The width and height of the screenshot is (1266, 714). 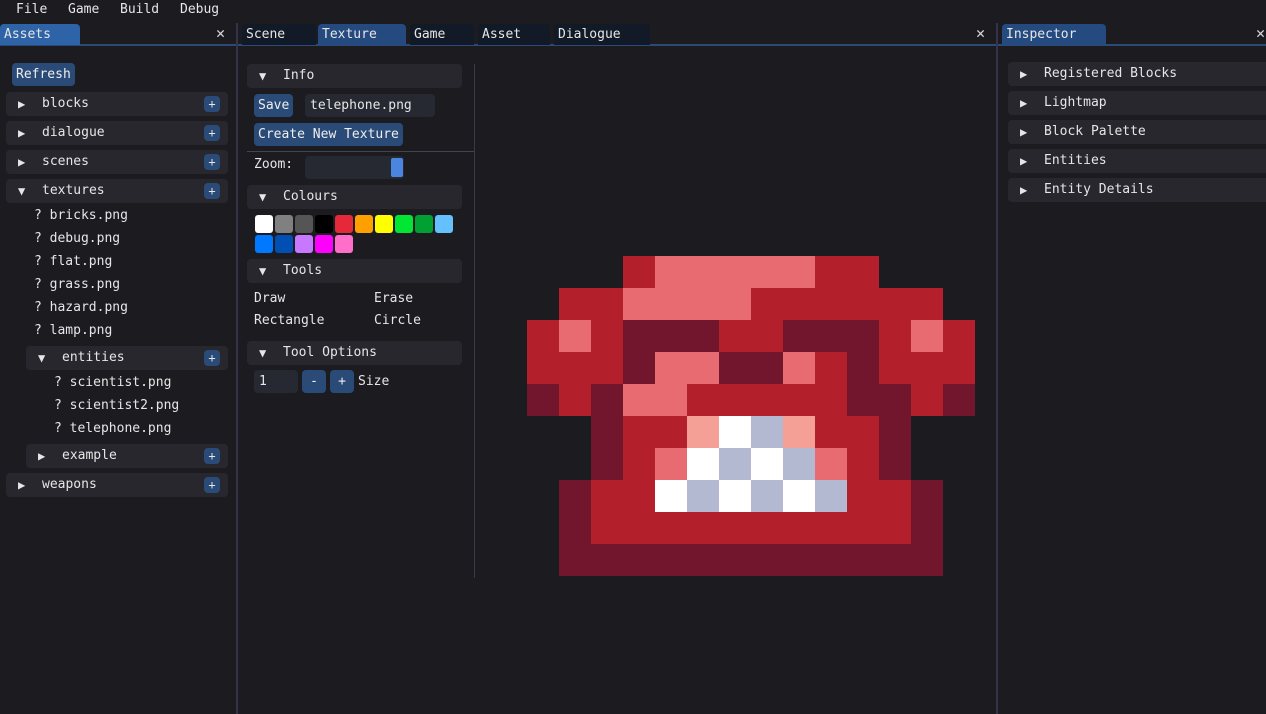 What do you see at coordinates (314, 381) in the screenshot?
I see `size-decrease-button: -` at bounding box center [314, 381].